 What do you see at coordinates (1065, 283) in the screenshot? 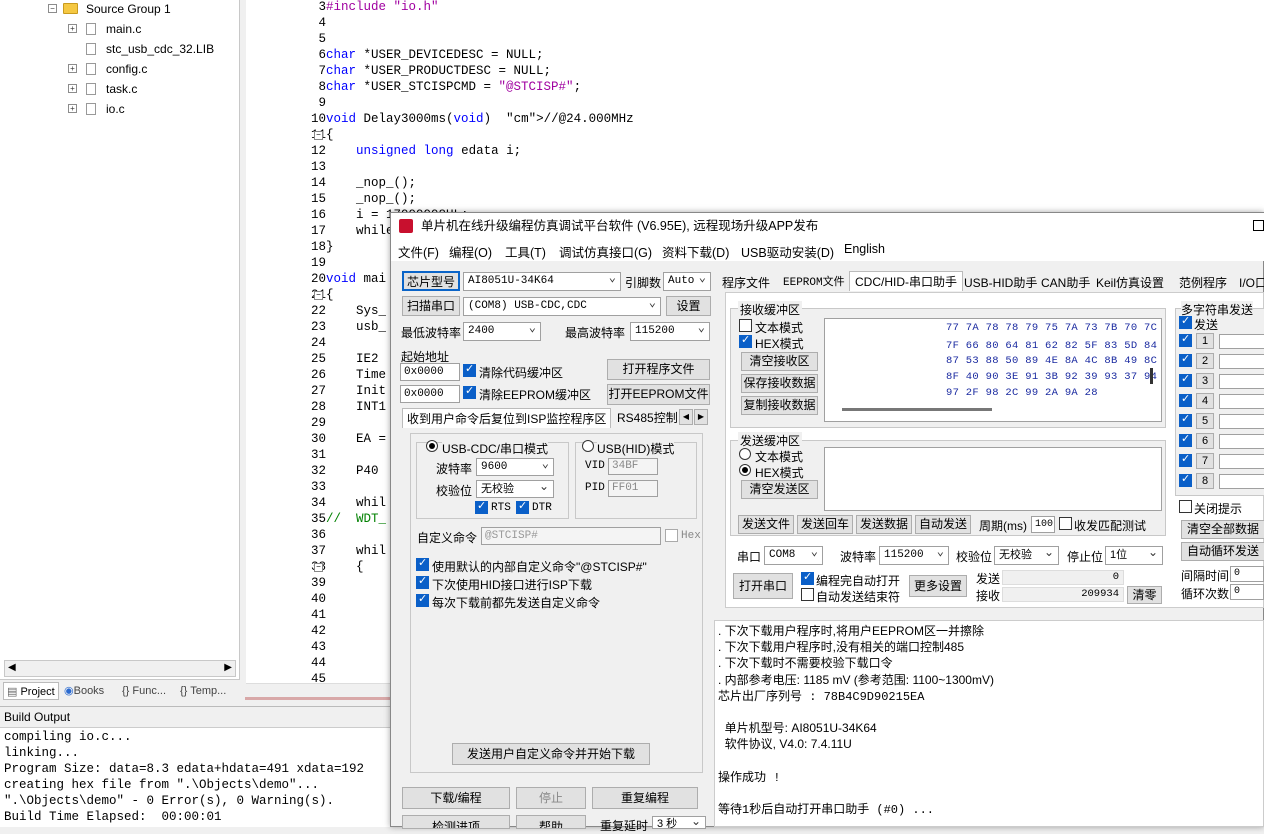
I see `tab-can: CAN助手` at bounding box center [1065, 283].